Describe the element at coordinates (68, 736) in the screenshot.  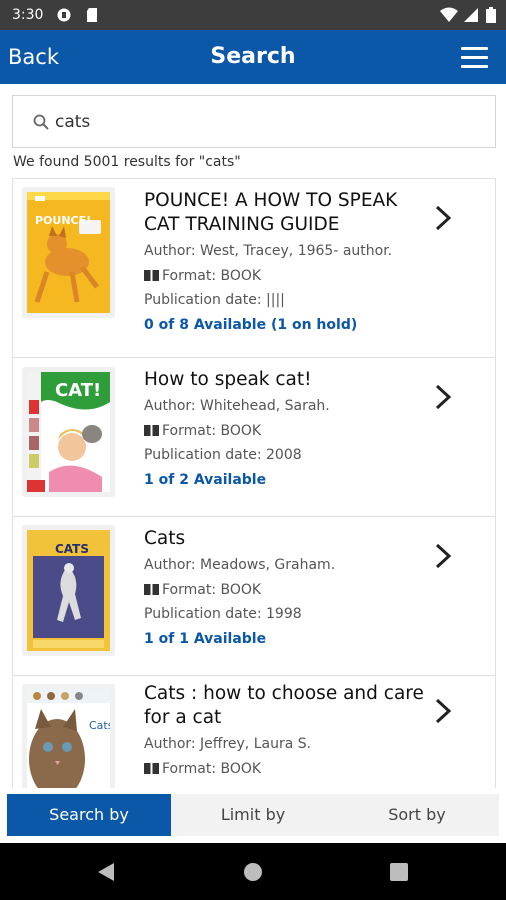
I see `book-cover: Cats` at that location.